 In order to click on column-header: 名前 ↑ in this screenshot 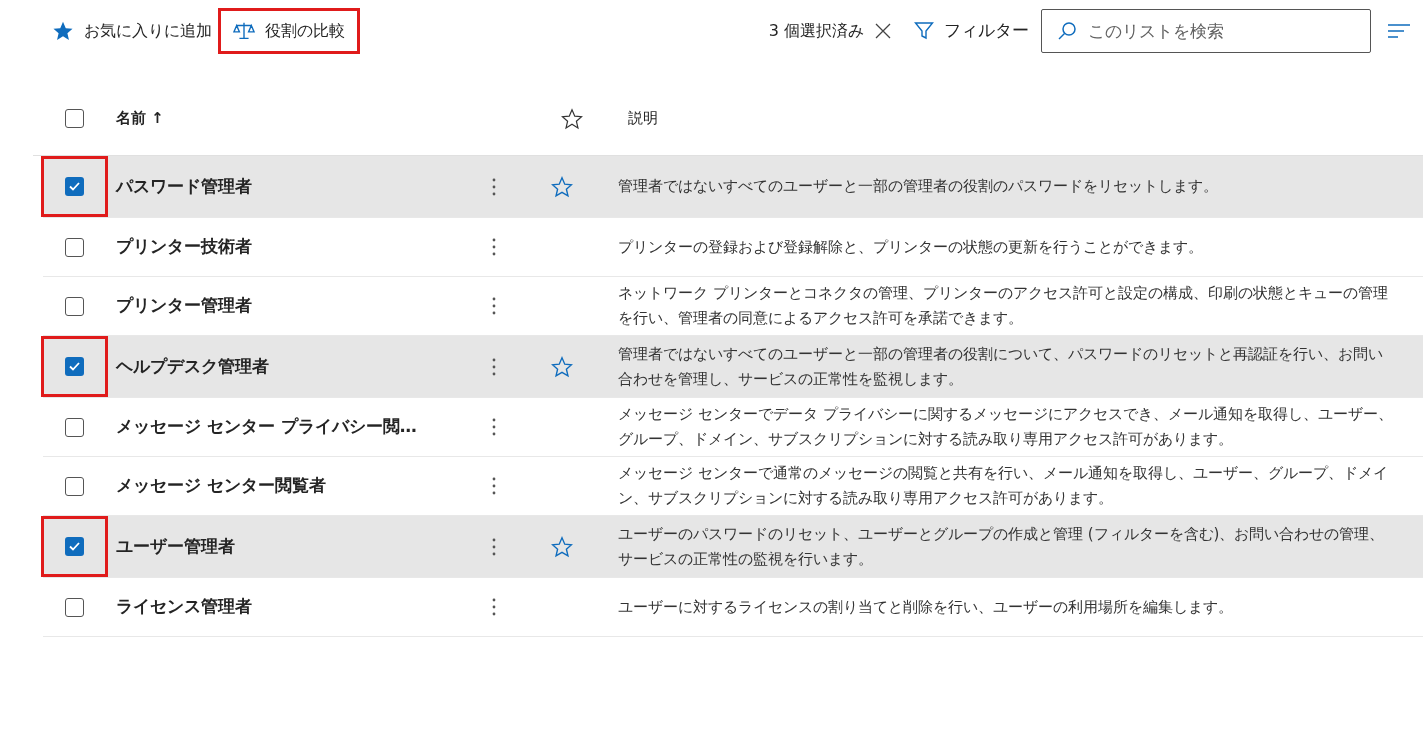, I will do `click(316, 118)`.